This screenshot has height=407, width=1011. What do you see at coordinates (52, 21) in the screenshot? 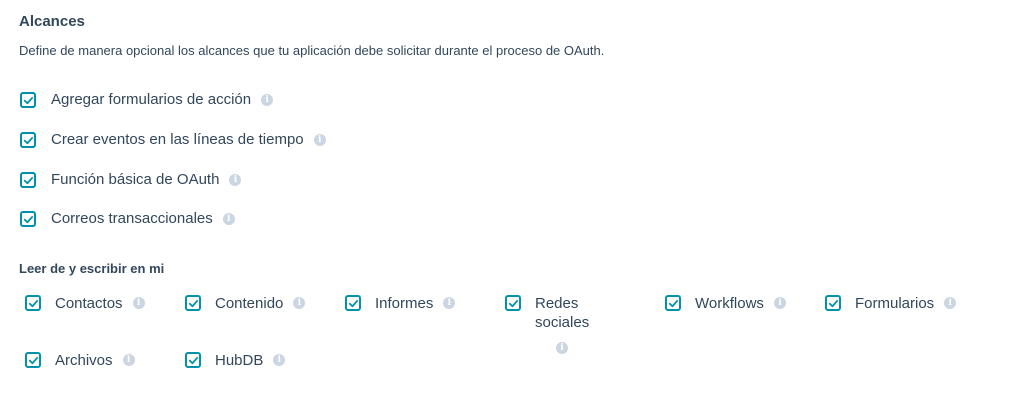
I see `section-title: Alcances` at bounding box center [52, 21].